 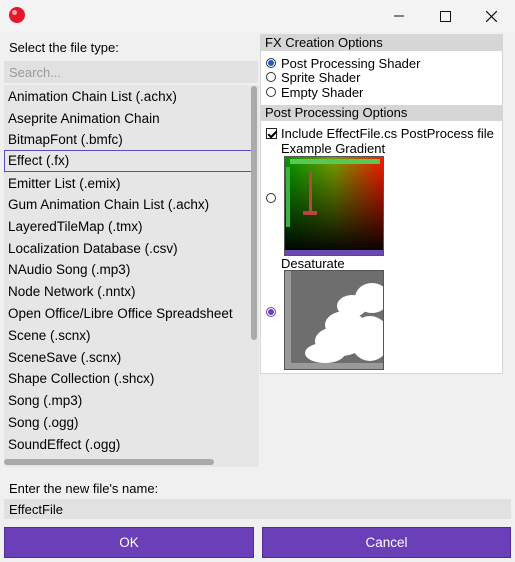 What do you see at coordinates (84, 488) in the screenshot?
I see `file-name-label: Enter the new file's name:` at bounding box center [84, 488].